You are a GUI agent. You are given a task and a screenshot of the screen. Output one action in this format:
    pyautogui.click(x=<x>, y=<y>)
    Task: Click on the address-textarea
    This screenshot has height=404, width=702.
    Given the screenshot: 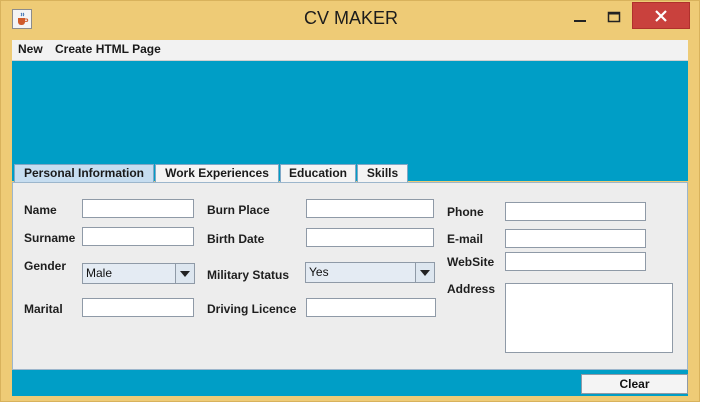 What is the action you would take?
    pyautogui.click(x=589, y=318)
    